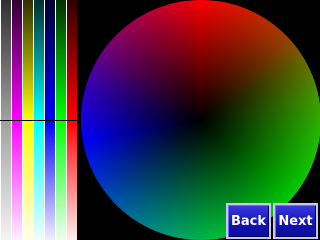  What do you see at coordinates (295, 221) in the screenshot?
I see `next-button: Next` at bounding box center [295, 221].